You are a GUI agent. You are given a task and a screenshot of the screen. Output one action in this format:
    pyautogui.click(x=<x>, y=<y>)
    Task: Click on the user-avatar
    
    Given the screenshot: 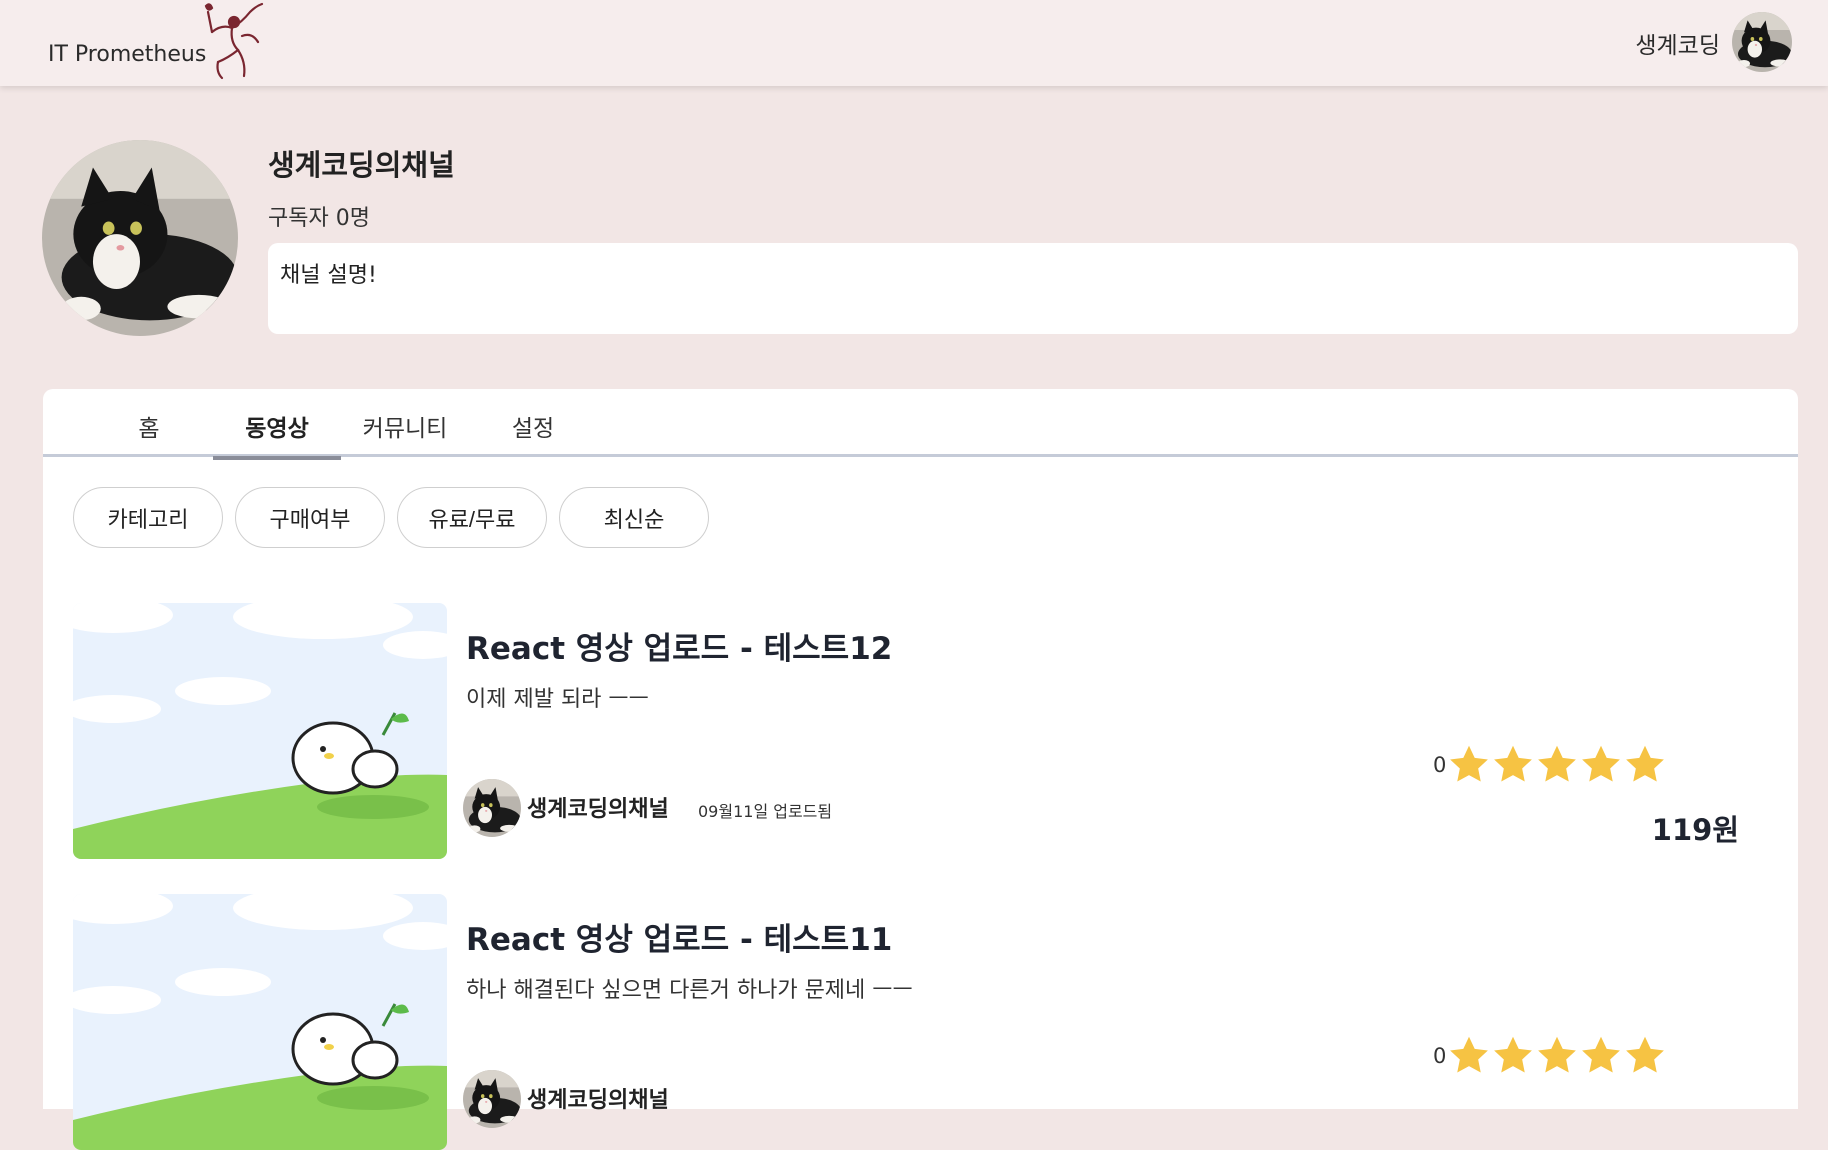 What is the action you would take?
    pyautogui.click(x=1762, y=42)
    